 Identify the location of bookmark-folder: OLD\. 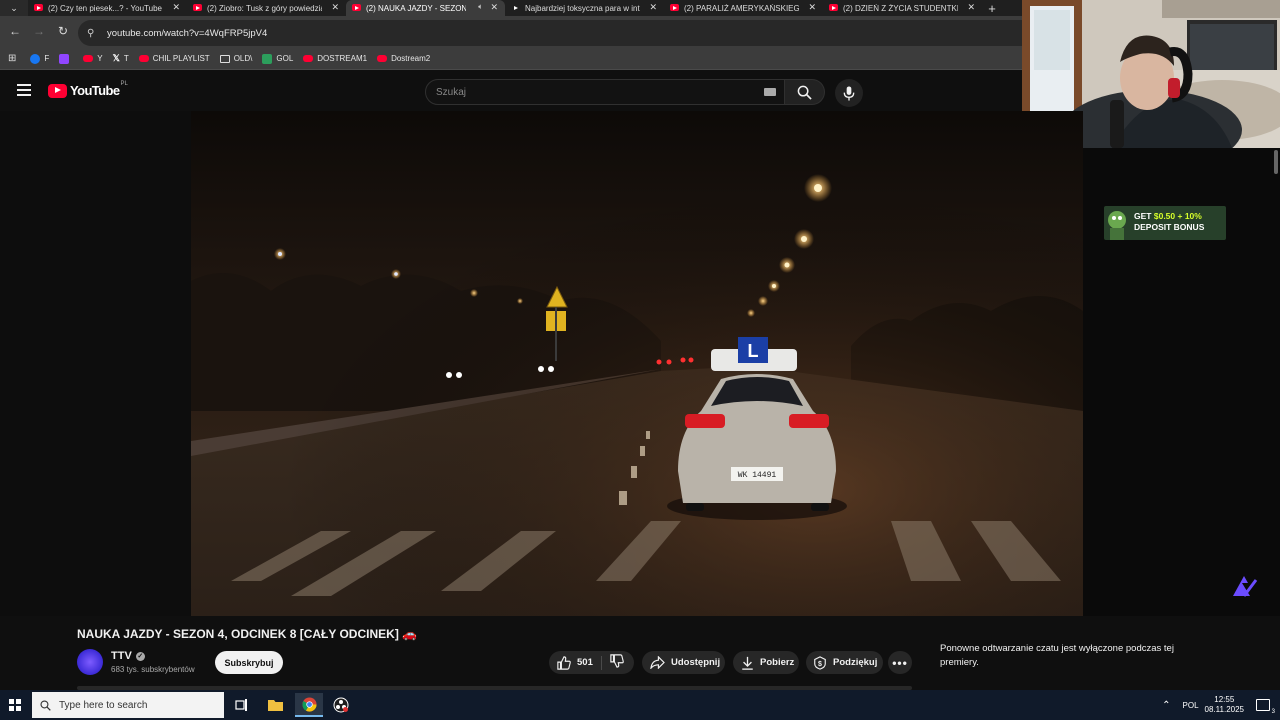
(236, 58).